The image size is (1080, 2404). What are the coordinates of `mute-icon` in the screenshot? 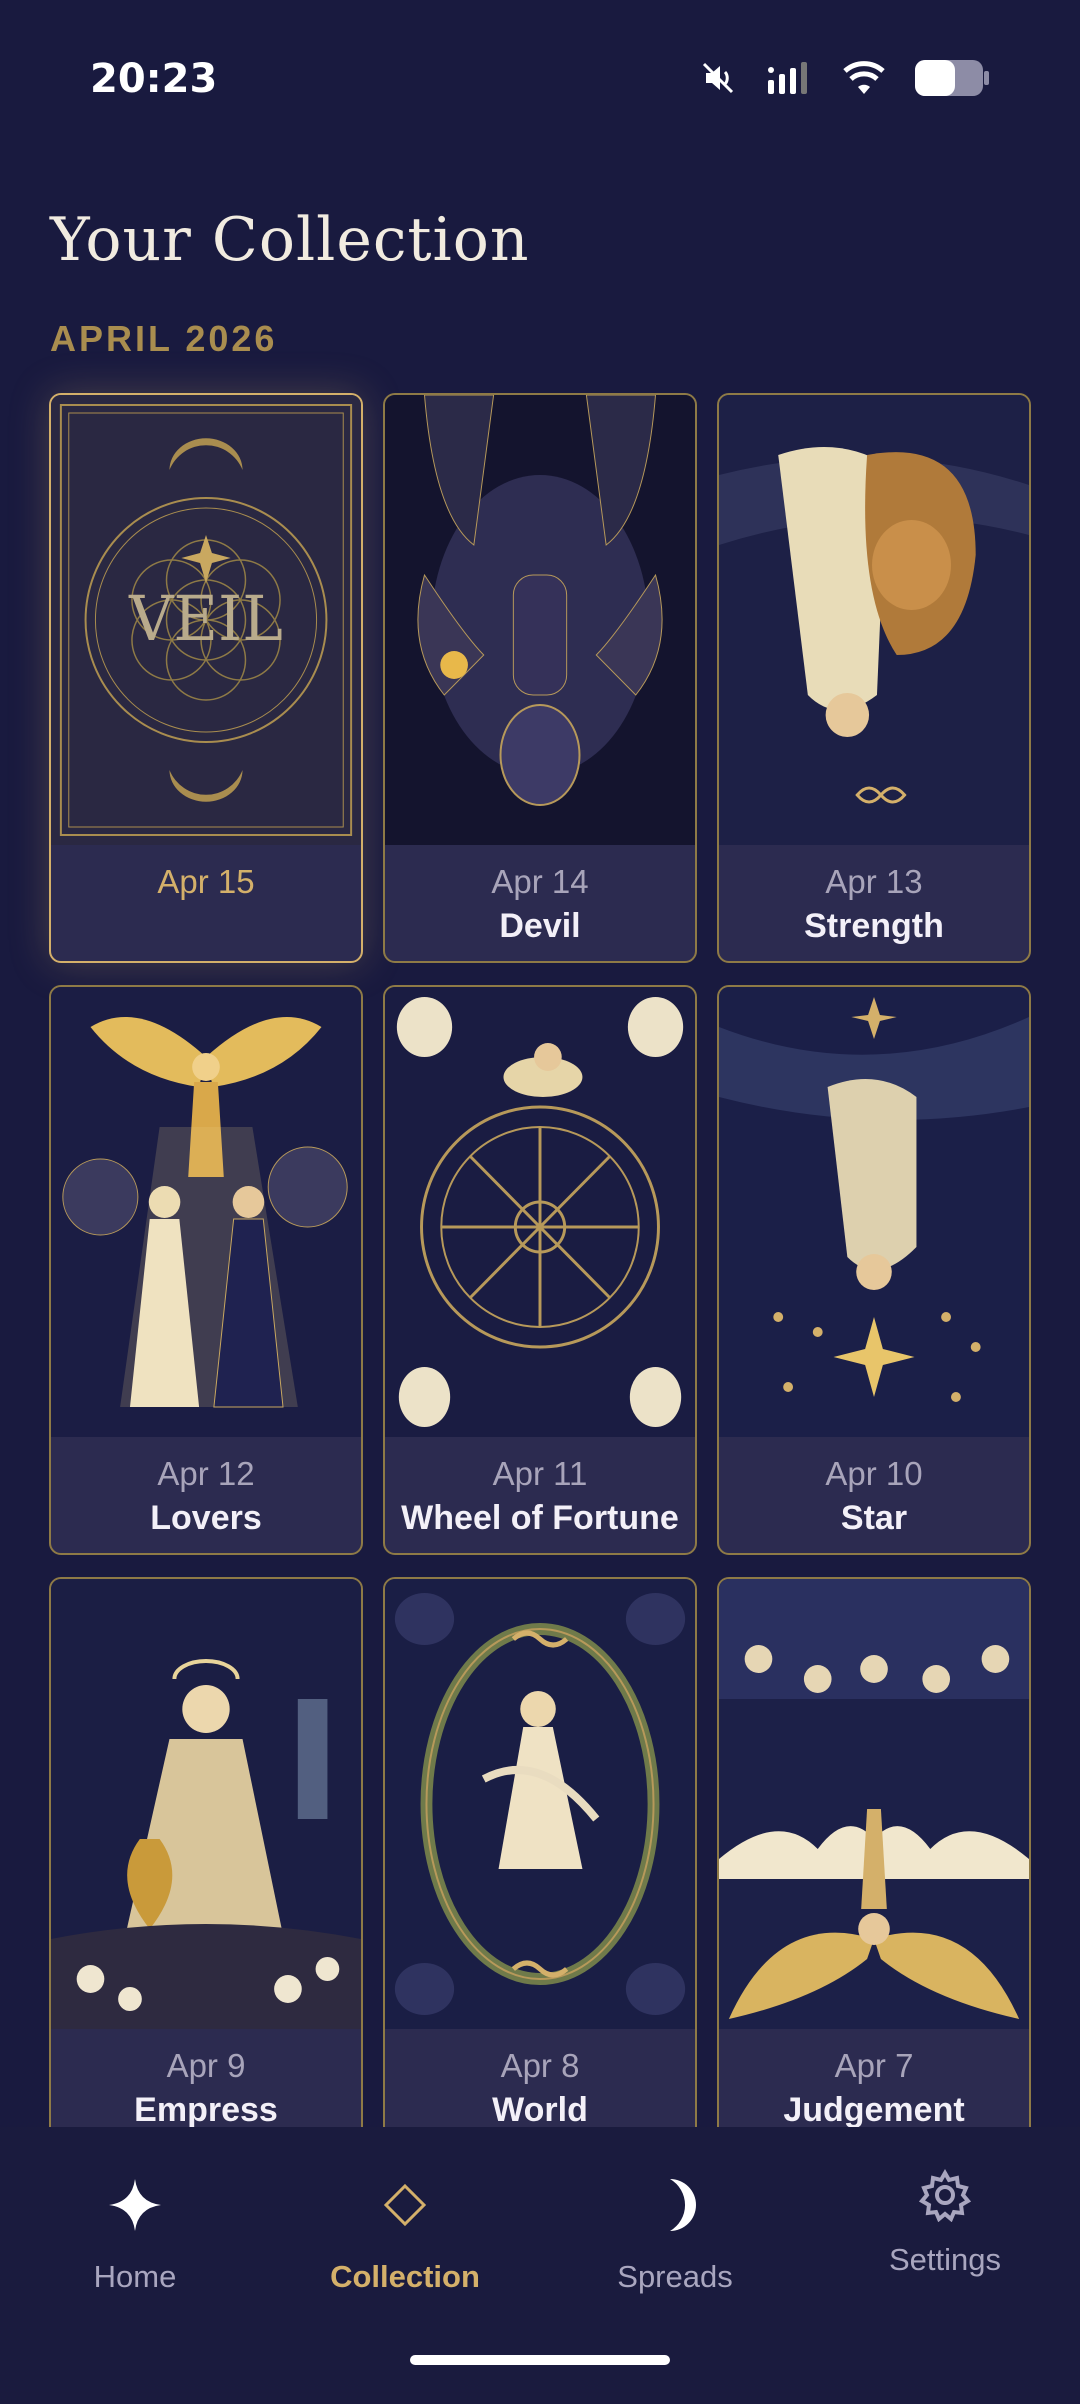 It's located at (718, 78).